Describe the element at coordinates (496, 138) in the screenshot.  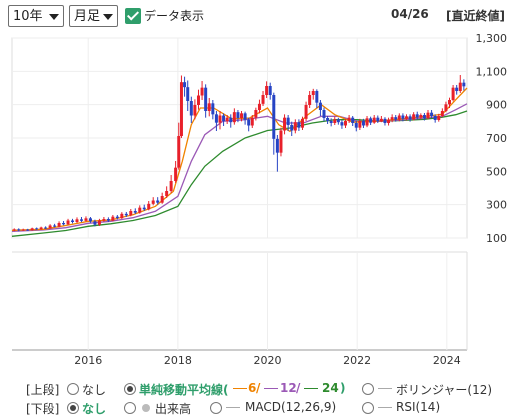
I see `y-tick-label: 700` at that location.